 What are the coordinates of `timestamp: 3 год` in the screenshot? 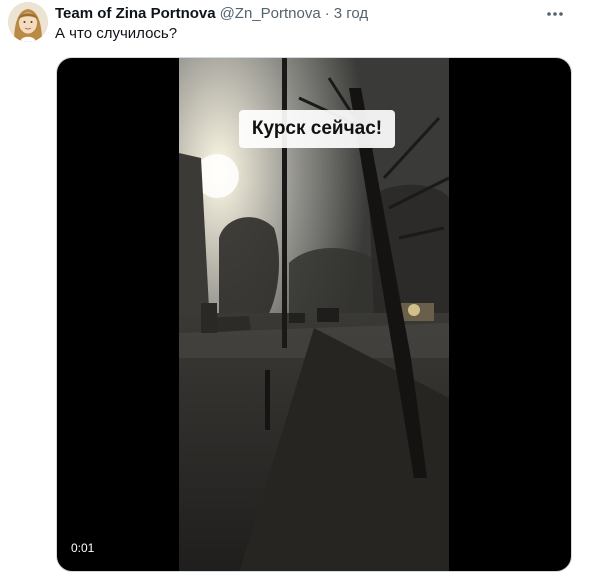 It's located at (351, 14).